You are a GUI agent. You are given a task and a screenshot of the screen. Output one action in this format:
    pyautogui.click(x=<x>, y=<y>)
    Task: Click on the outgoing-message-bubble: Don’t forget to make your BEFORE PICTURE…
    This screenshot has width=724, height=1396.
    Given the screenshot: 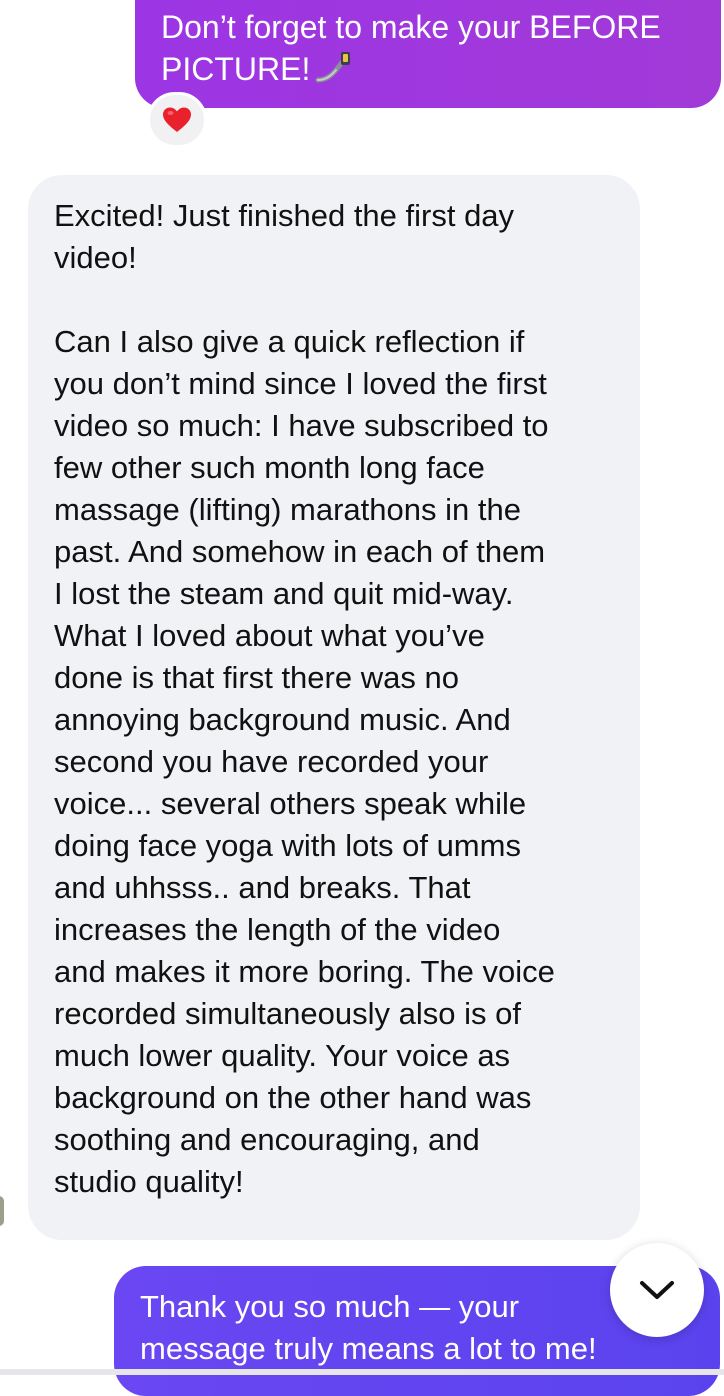 What is the action you would take?
    pyautogui.click(x=428, y=54)
    